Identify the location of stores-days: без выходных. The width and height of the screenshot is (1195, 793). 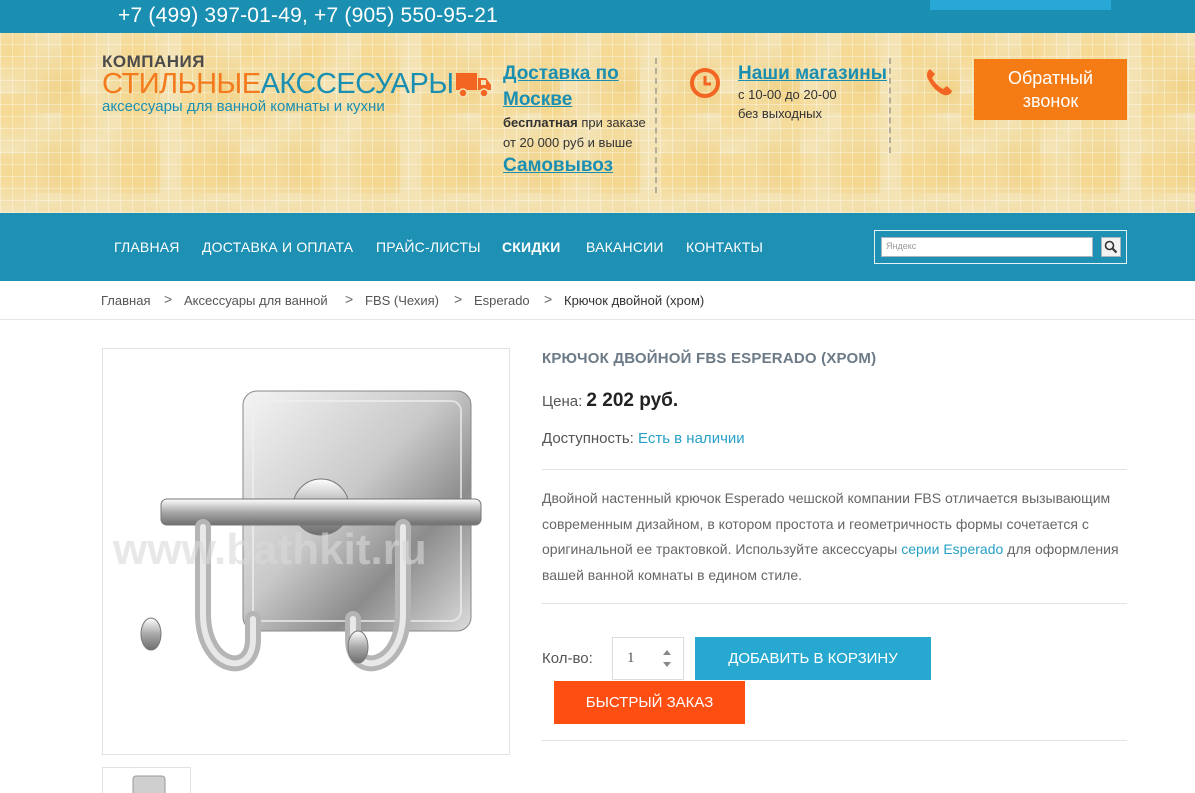
(780, 113).